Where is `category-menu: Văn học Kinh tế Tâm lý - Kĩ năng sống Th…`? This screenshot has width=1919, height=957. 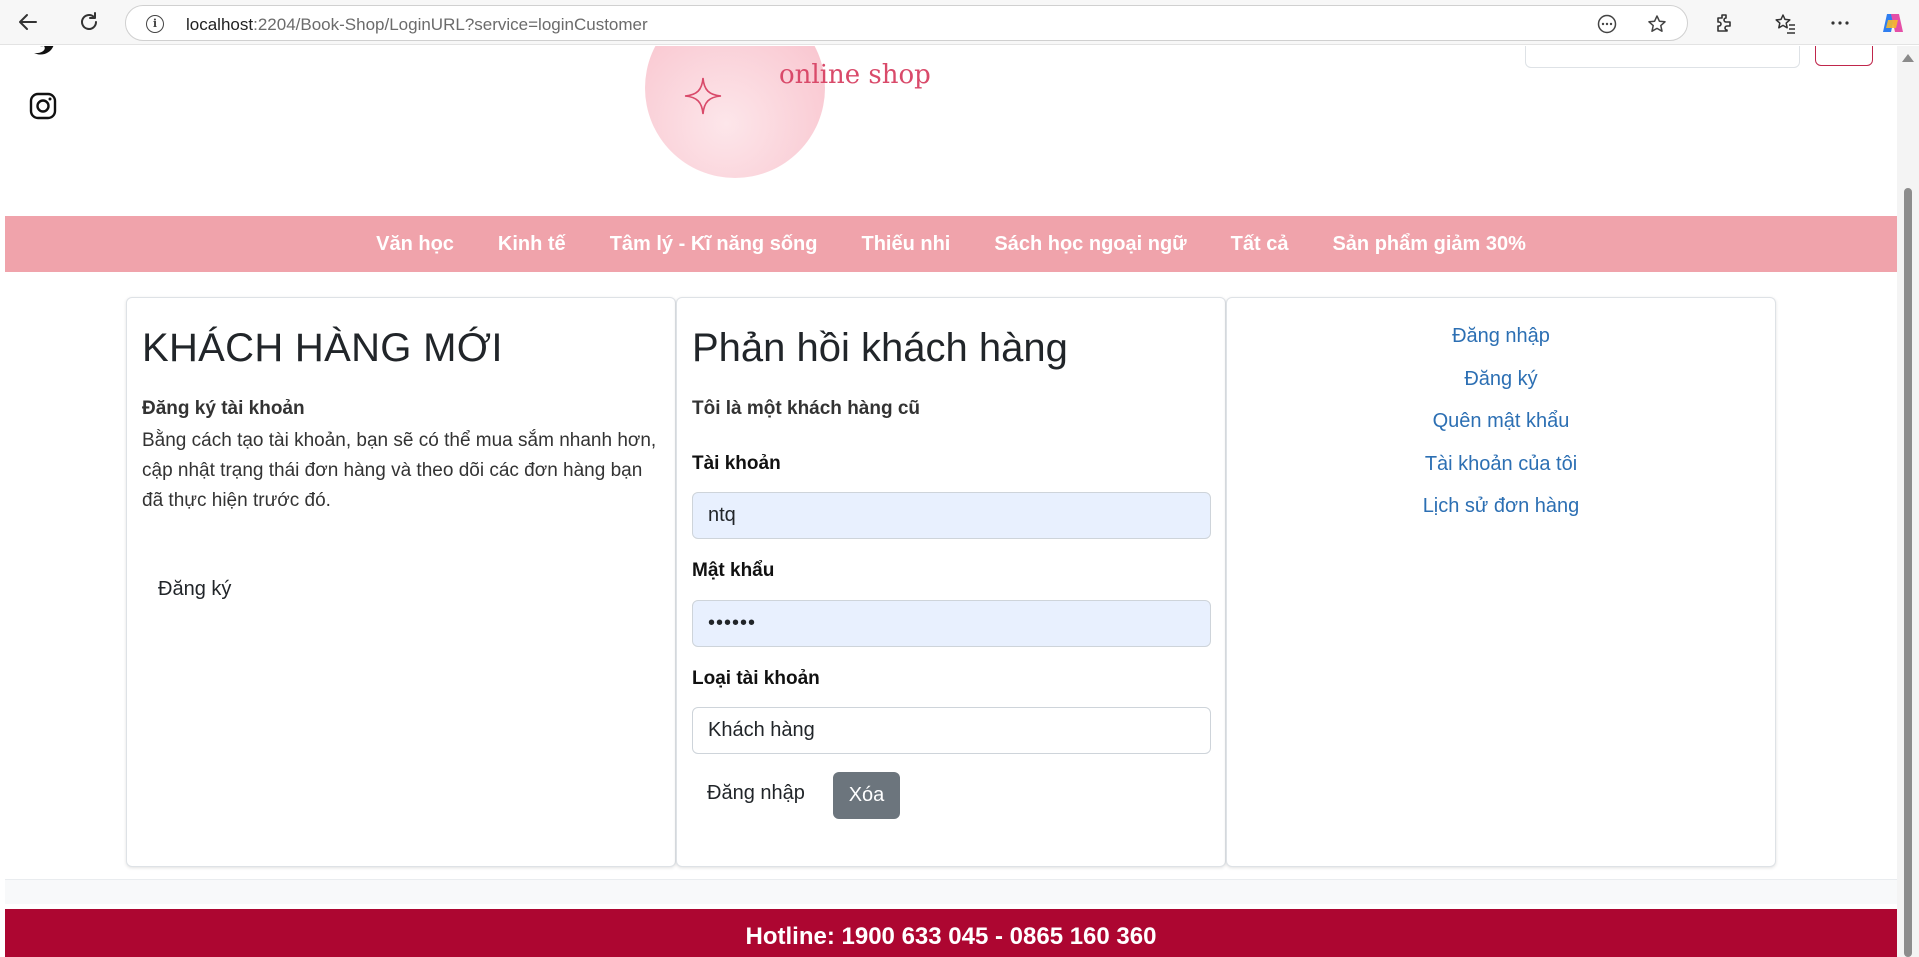 category-menu: Văn học Kinh tế Tâm lý - Kĩ năng sống Th… is located at coordinates (951, 244).